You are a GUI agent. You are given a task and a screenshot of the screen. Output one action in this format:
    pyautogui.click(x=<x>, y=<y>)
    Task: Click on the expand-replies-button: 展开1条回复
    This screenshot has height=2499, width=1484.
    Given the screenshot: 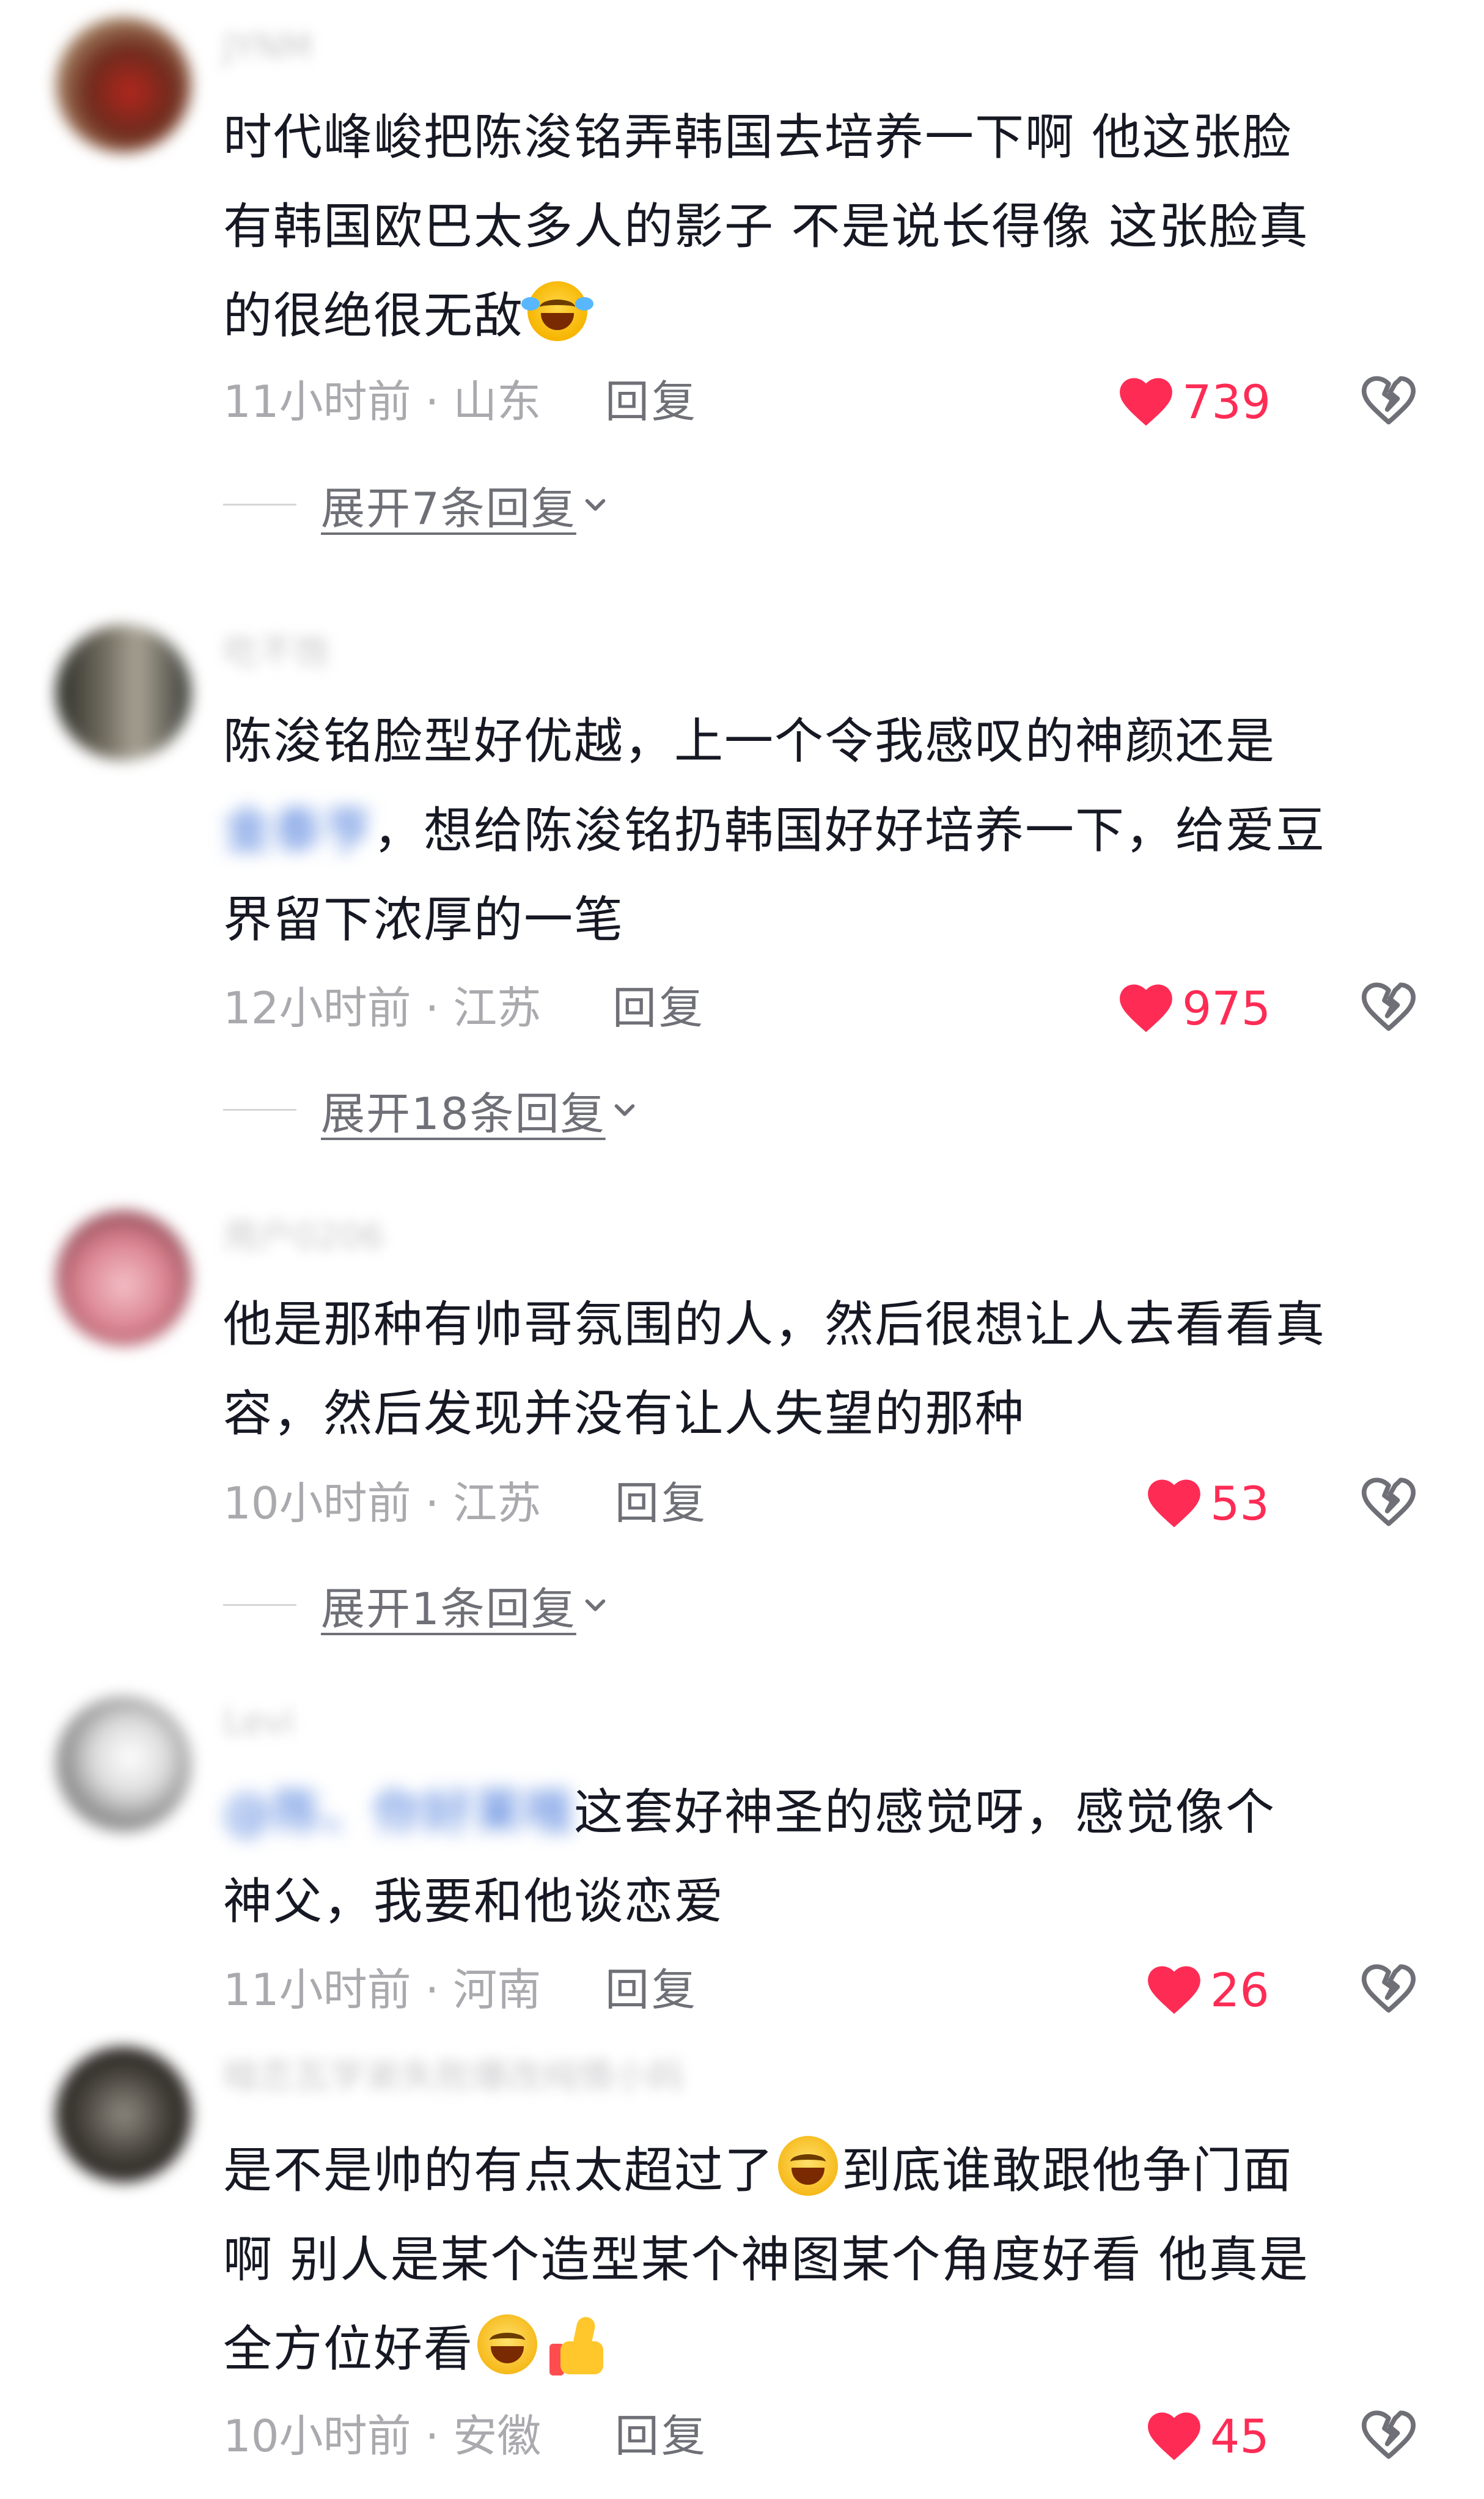 What is the action you would take?
    pyautogui.click(x=416, y=1606)
    